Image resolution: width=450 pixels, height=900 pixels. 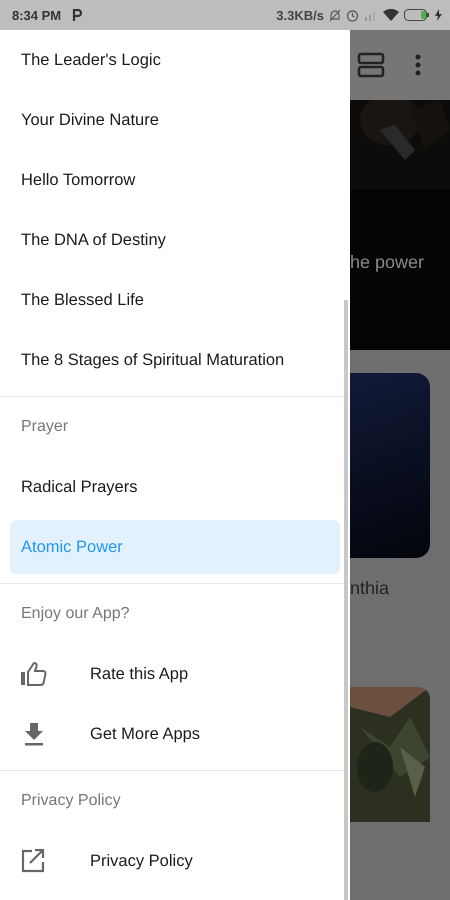 What do you see at coordinates (75, 614) in the screenshot?
I see `section-header: Enjoy our App?` at bounding box center [75, 614].